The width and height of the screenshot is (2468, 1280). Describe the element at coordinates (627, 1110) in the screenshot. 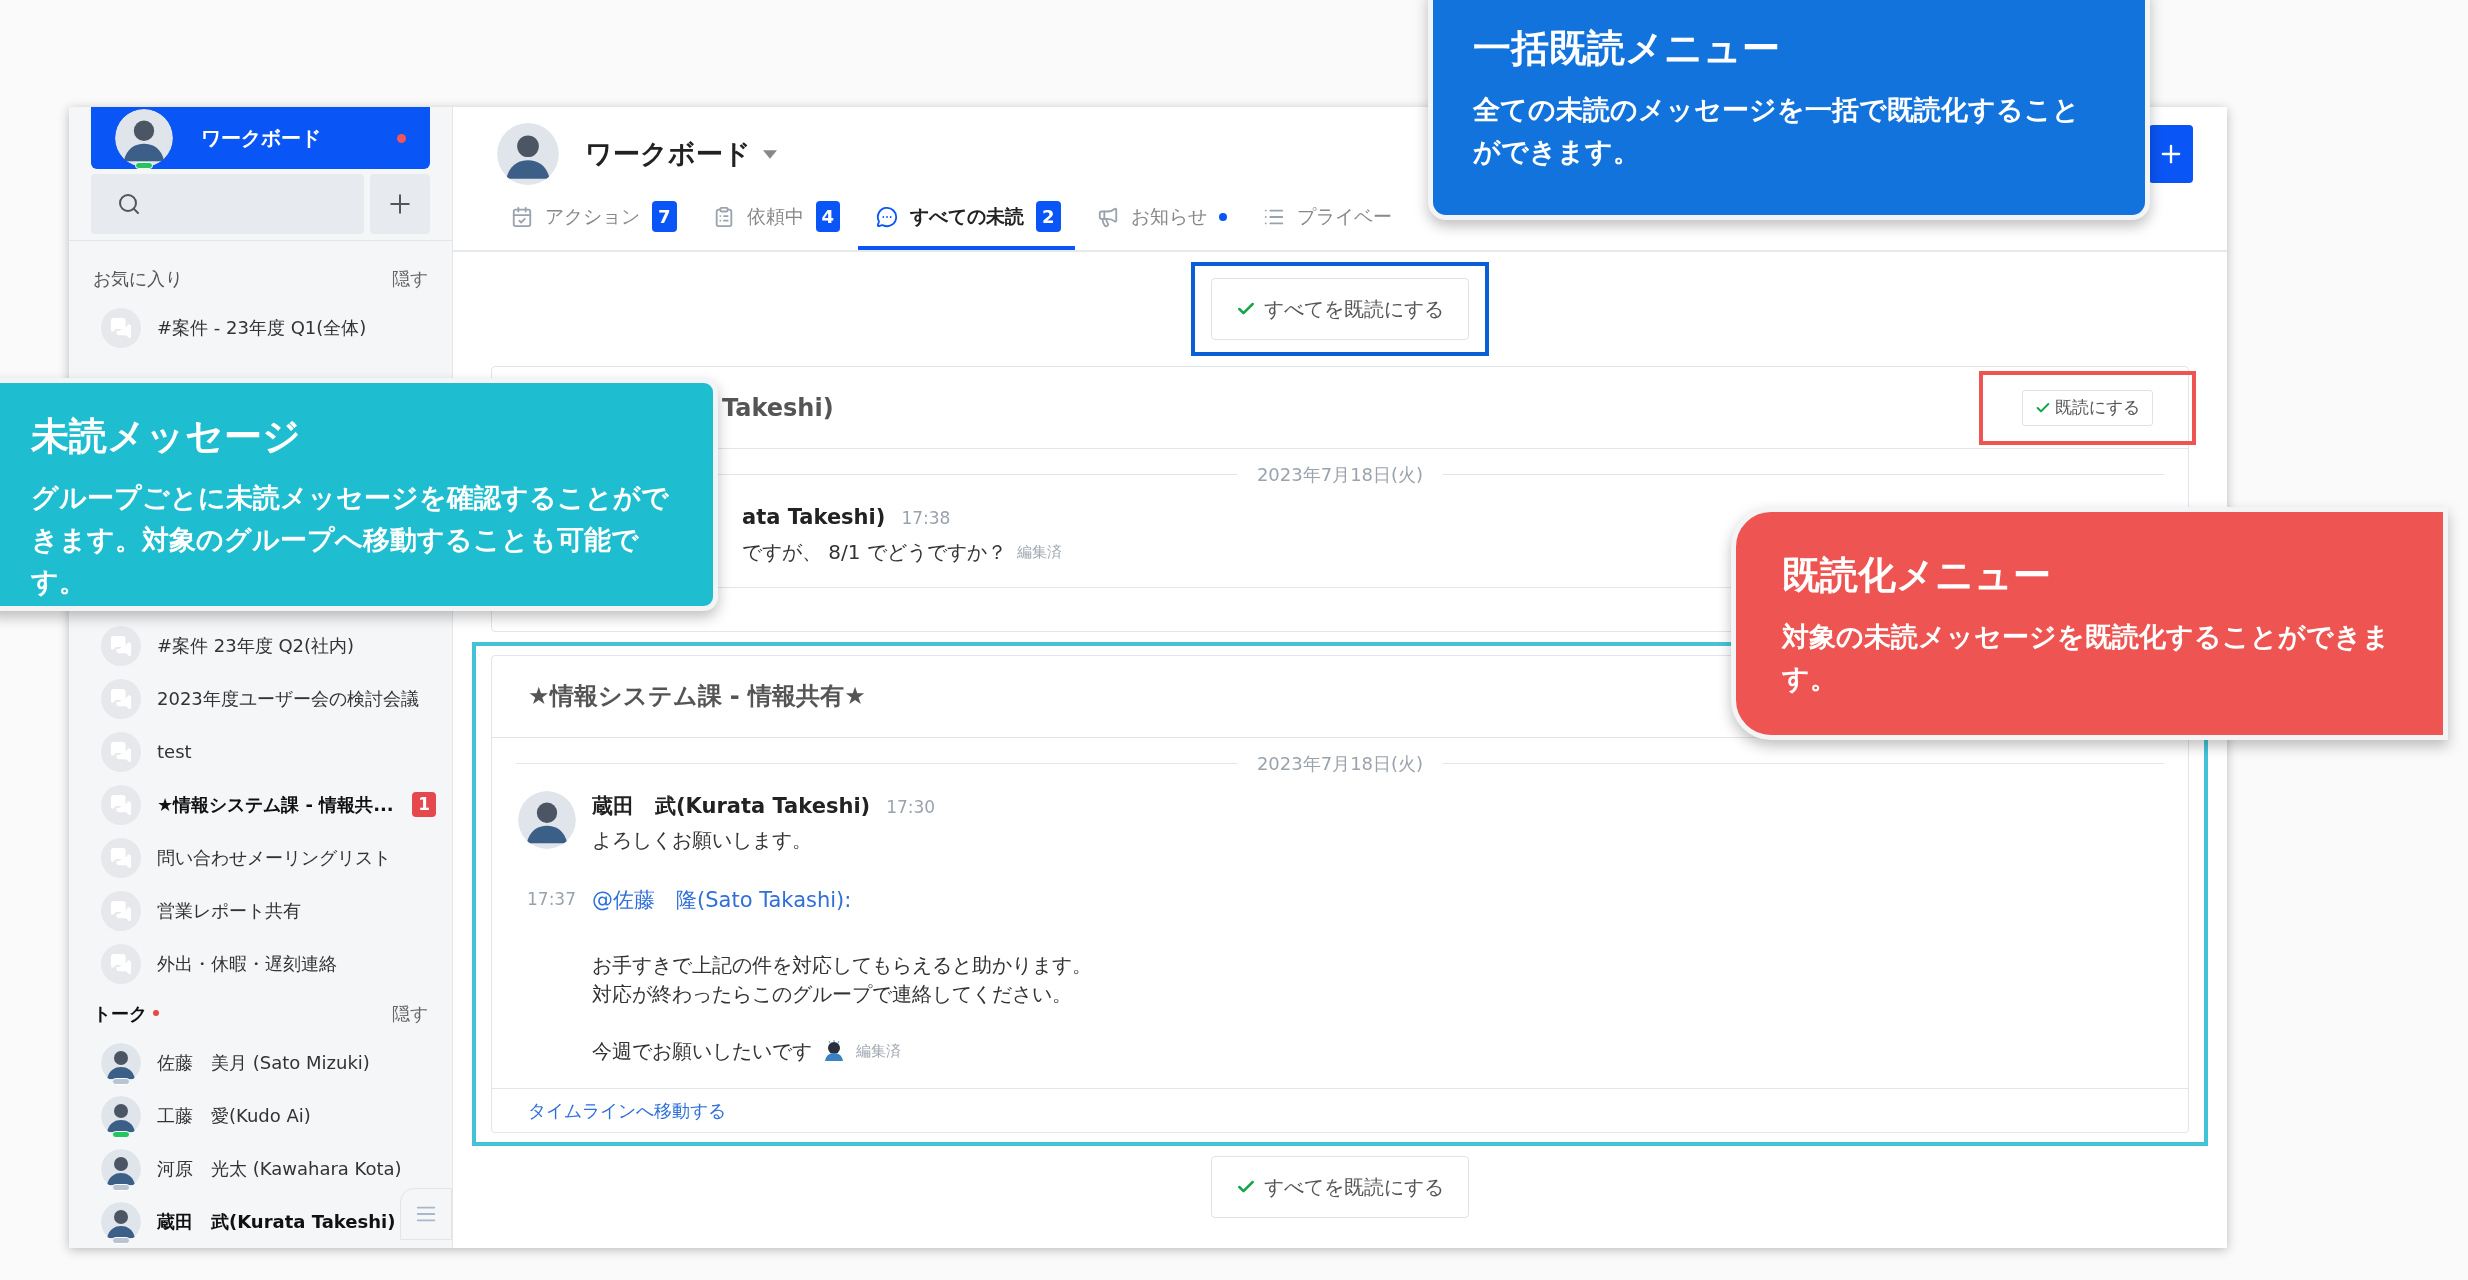

I see `timeline-link: タイムラインへ移動する` at that location.